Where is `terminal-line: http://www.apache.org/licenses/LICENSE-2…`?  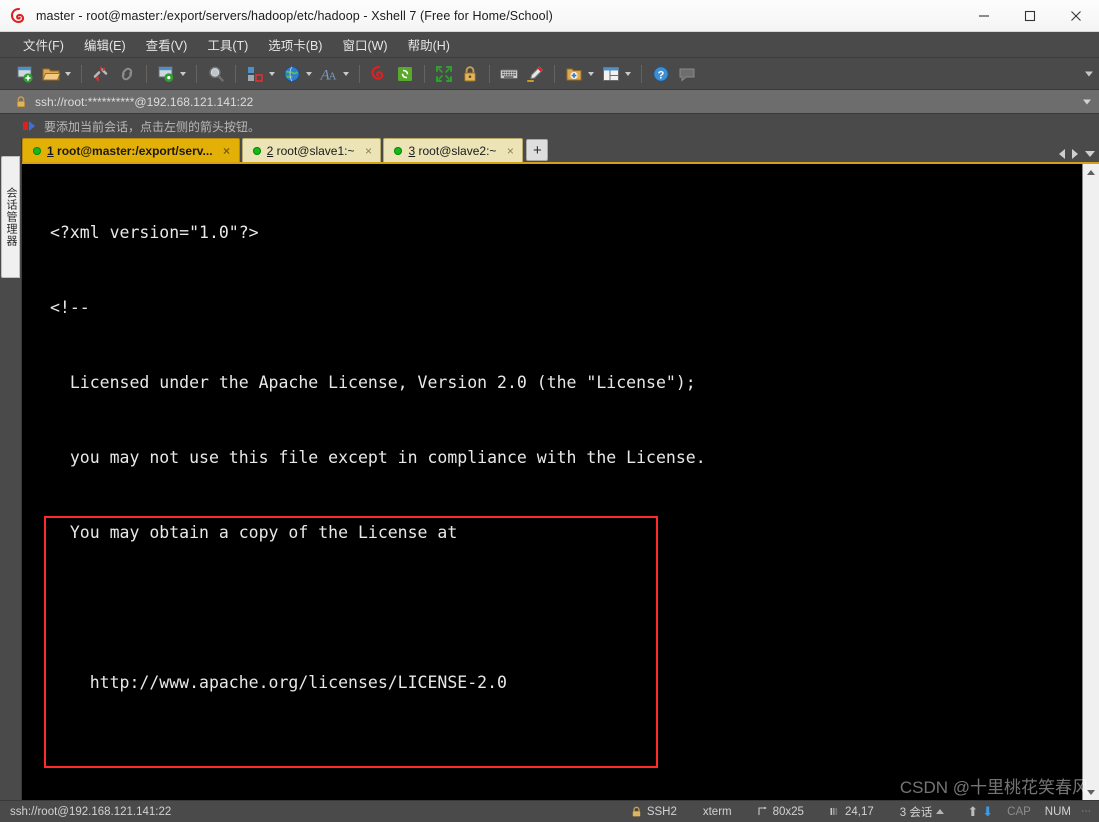
terminal-line: http://www.apache.org/licenses/LICENSE-2… is located at coordinates (278, 682).